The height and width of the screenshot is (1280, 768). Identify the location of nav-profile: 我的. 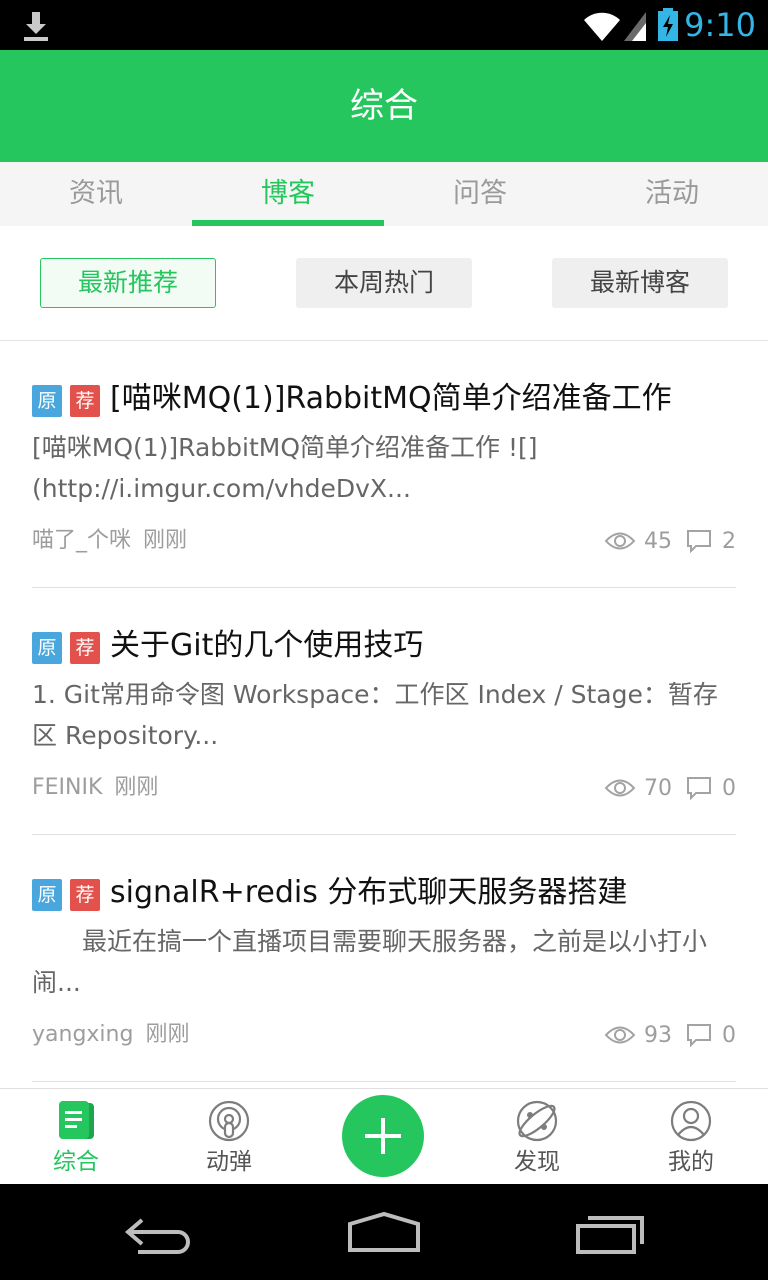
(691, 1137).